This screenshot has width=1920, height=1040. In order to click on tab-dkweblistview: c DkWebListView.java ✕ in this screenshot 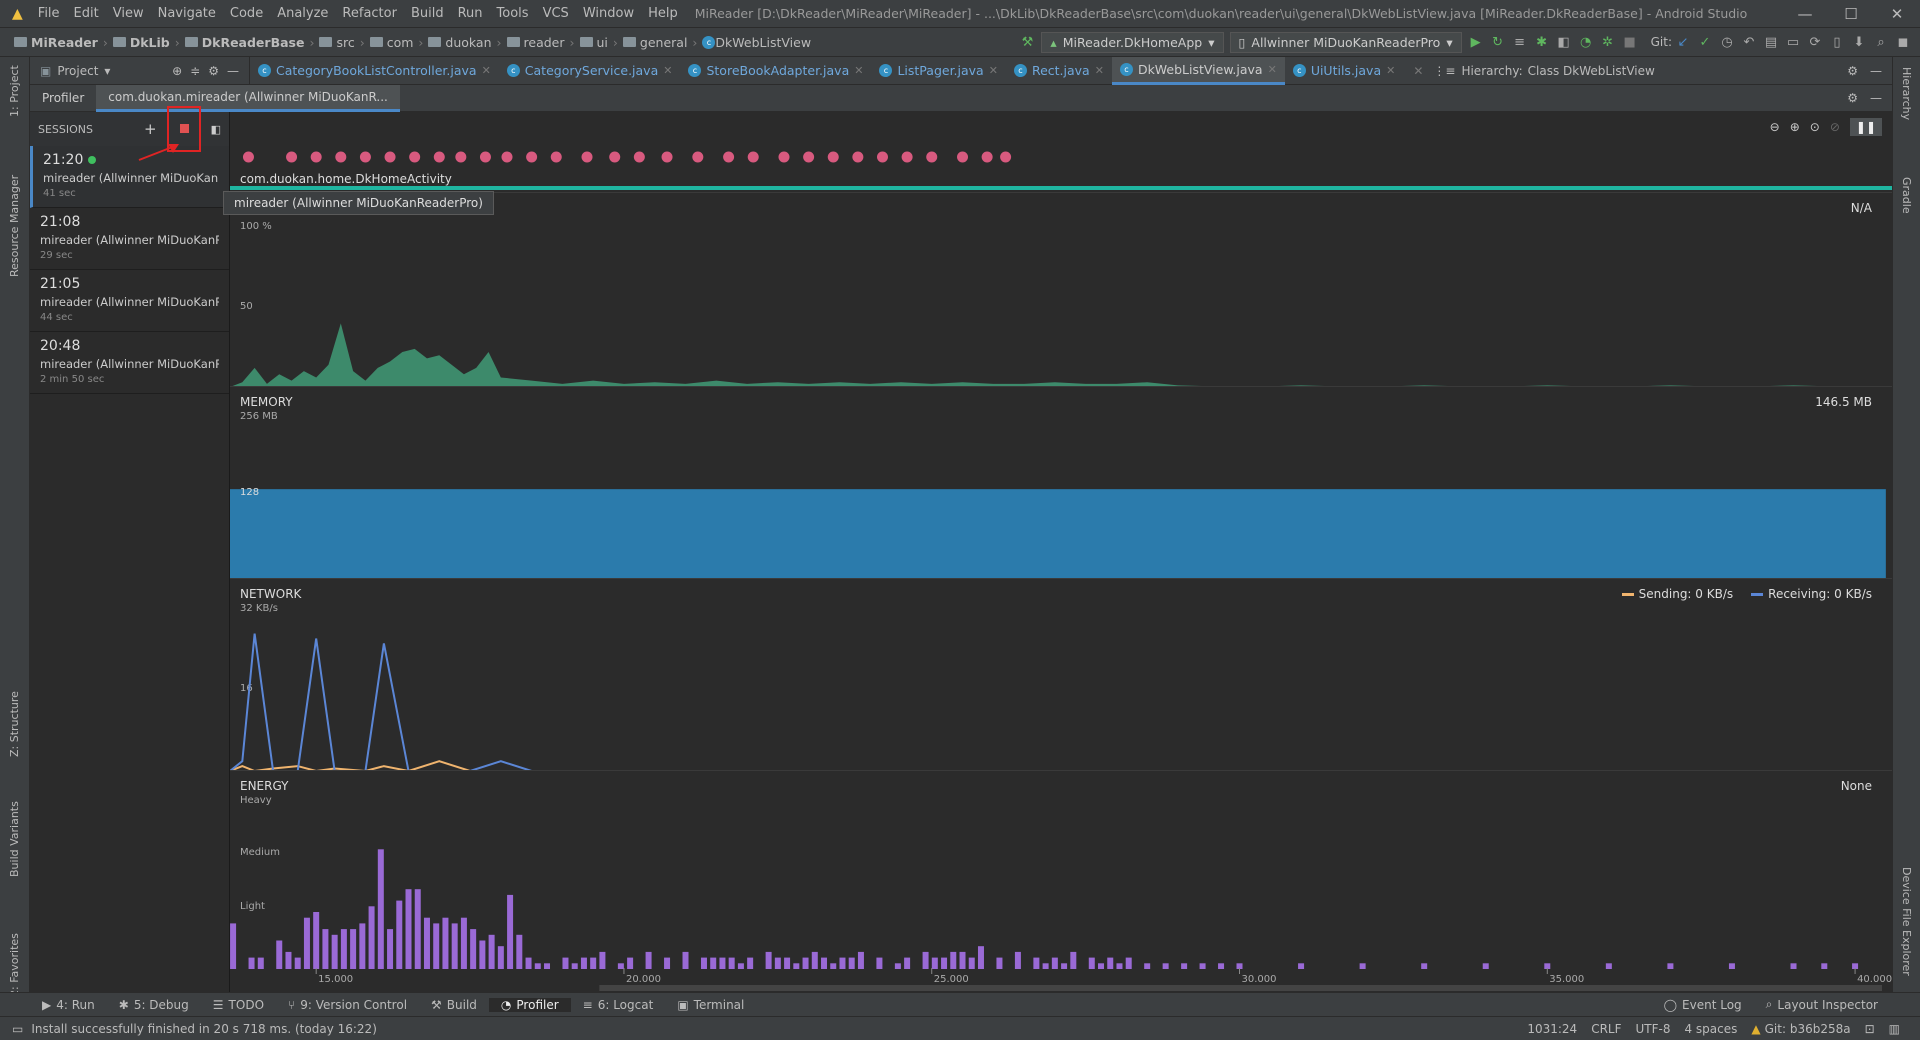, I will do `click(1198, 70)`.